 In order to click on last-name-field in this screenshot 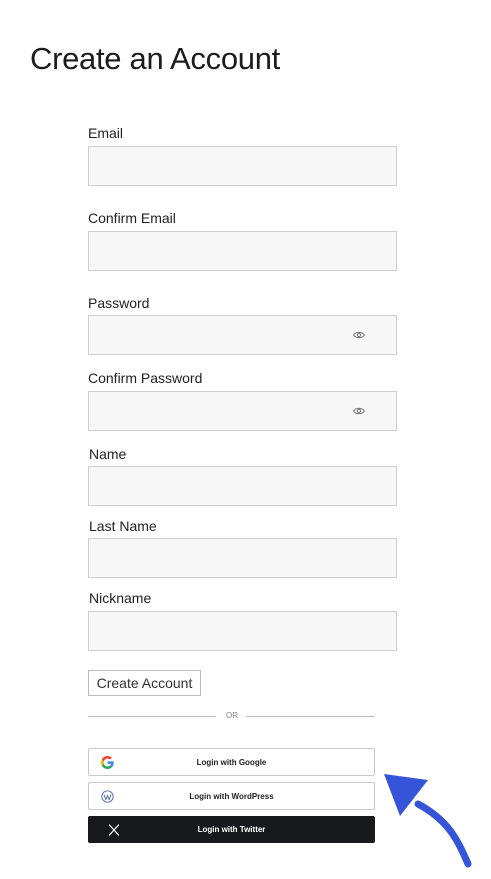, I will do `click(242, 558)`.